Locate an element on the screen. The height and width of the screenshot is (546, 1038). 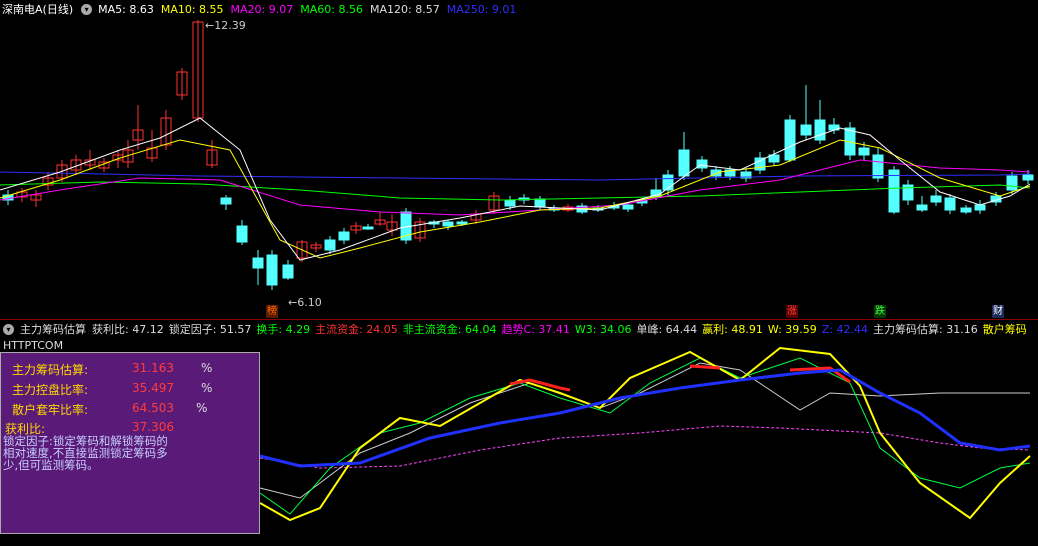
indicator-value-item: 主力筹码估算: 31.16 is located at coordinates (925, 329).